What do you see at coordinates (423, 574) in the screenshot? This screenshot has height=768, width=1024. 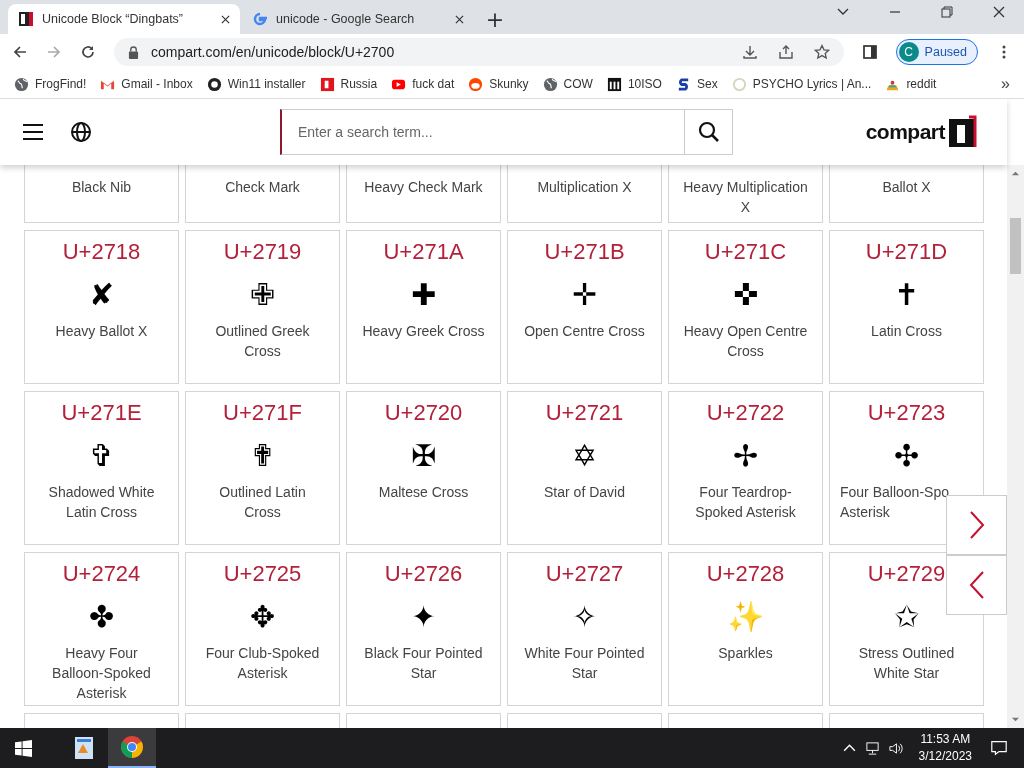 I see `code-point: U+2726` at bounding box center [423, 574].